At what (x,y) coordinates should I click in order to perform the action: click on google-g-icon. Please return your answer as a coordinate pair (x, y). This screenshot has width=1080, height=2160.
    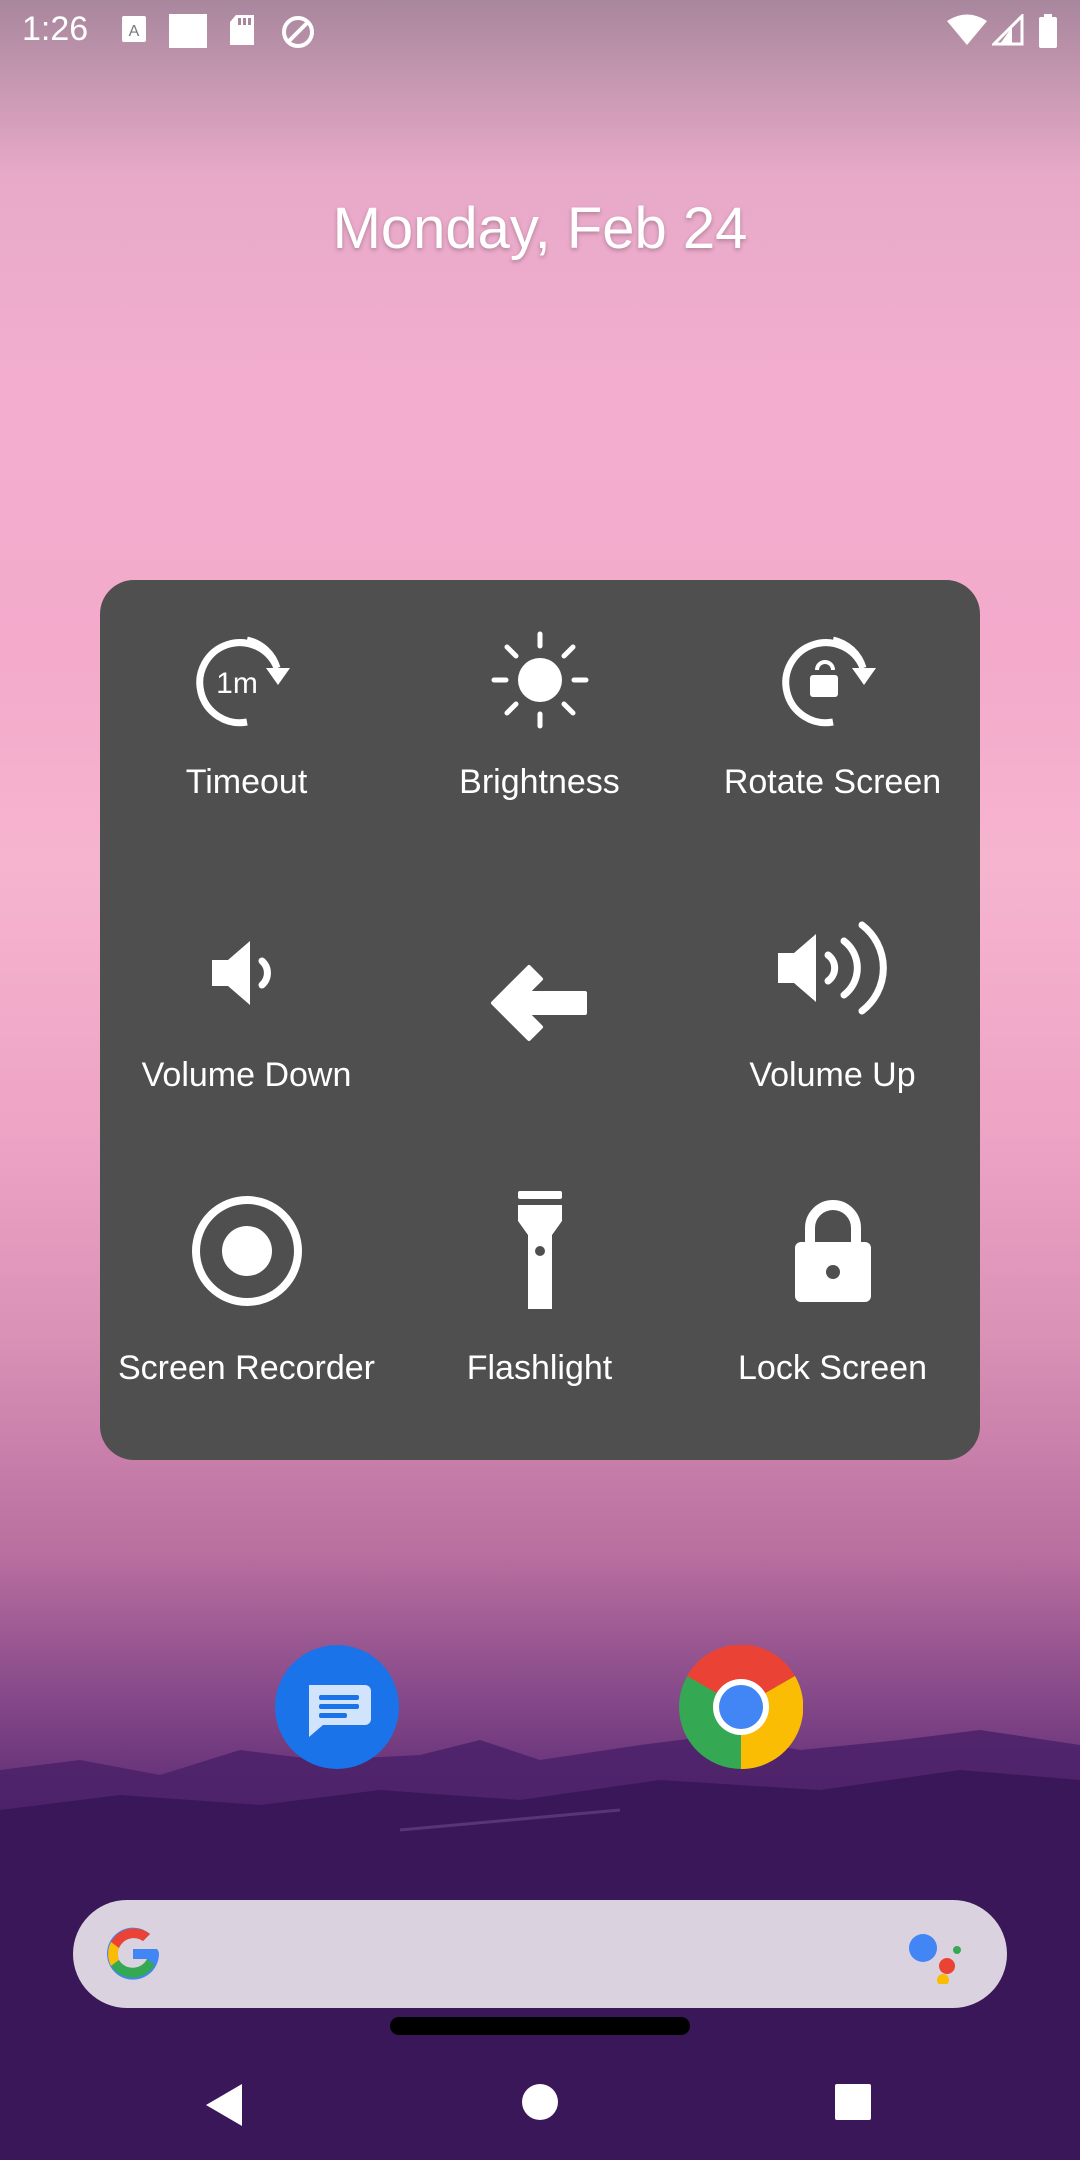
    Looking at the image, I should click on (133, 1954).